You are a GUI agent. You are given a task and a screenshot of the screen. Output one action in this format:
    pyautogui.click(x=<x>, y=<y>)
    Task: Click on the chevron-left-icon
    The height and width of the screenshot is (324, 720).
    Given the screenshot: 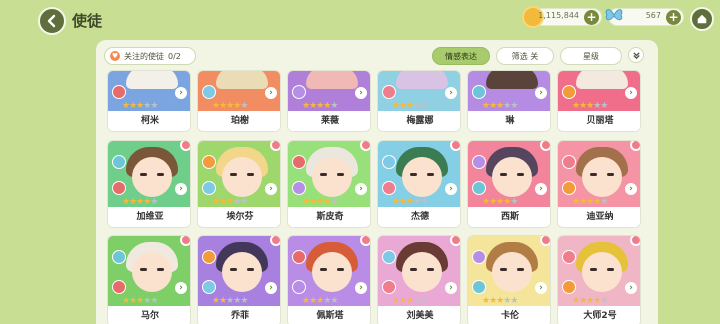 What is the action you would take?
    pyautogui.click(x=51, y=21)
    